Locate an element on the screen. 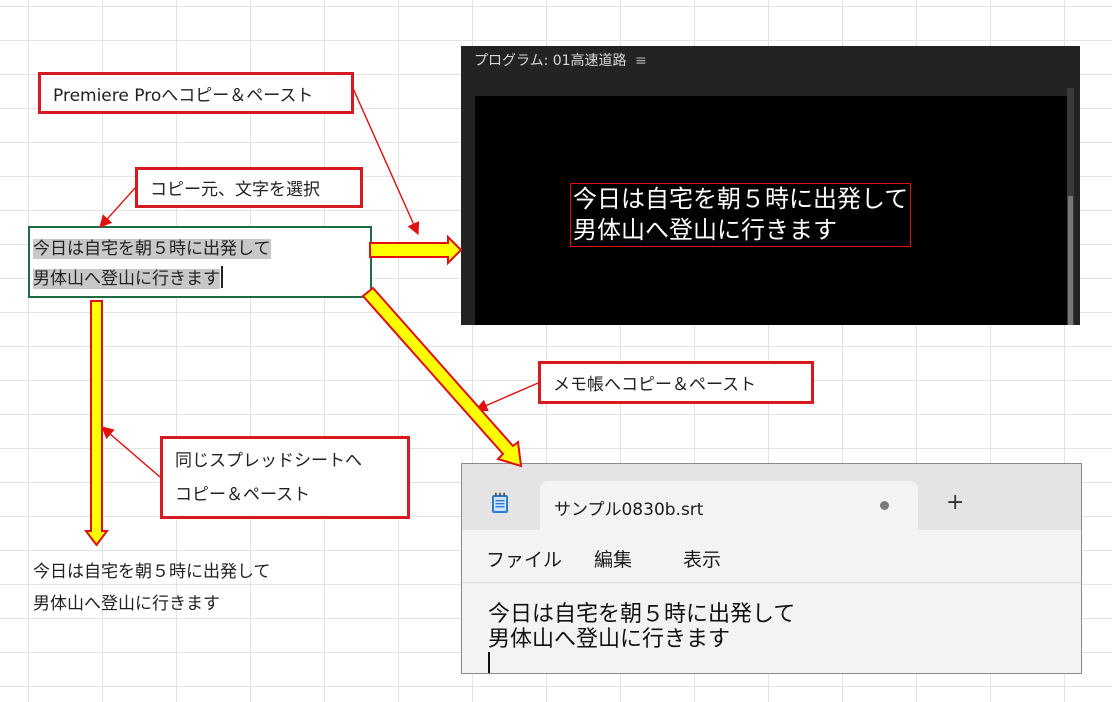  pointer-arrow-source is located at coordinates (118, 207).